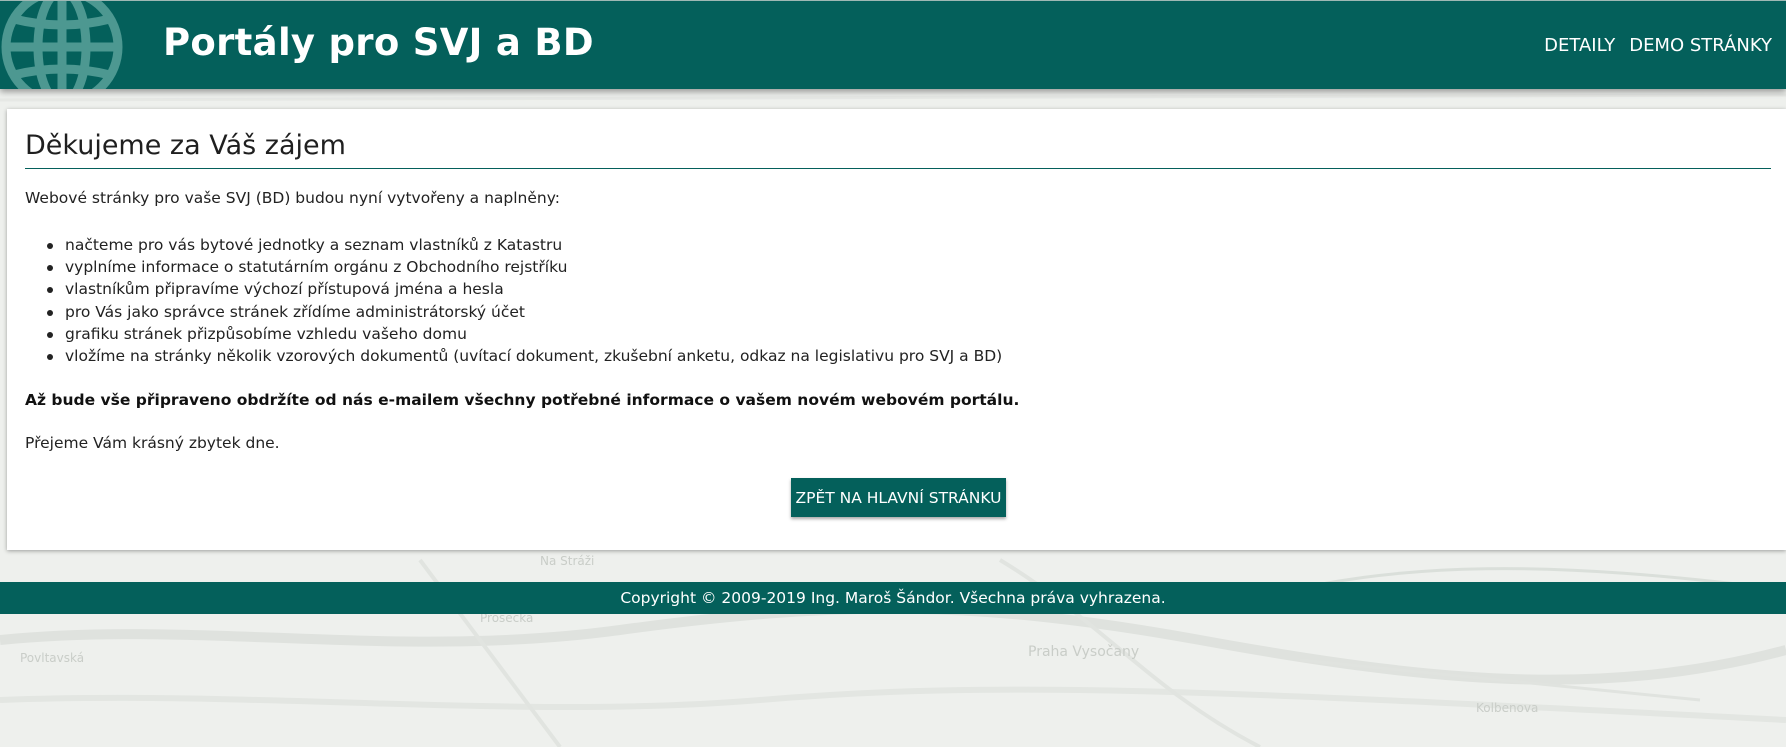 The height and width of the screenshot is (747, 1786). Describe the element at coordinates (898, 168) in the screenshot. I see `title-divider` at that location.